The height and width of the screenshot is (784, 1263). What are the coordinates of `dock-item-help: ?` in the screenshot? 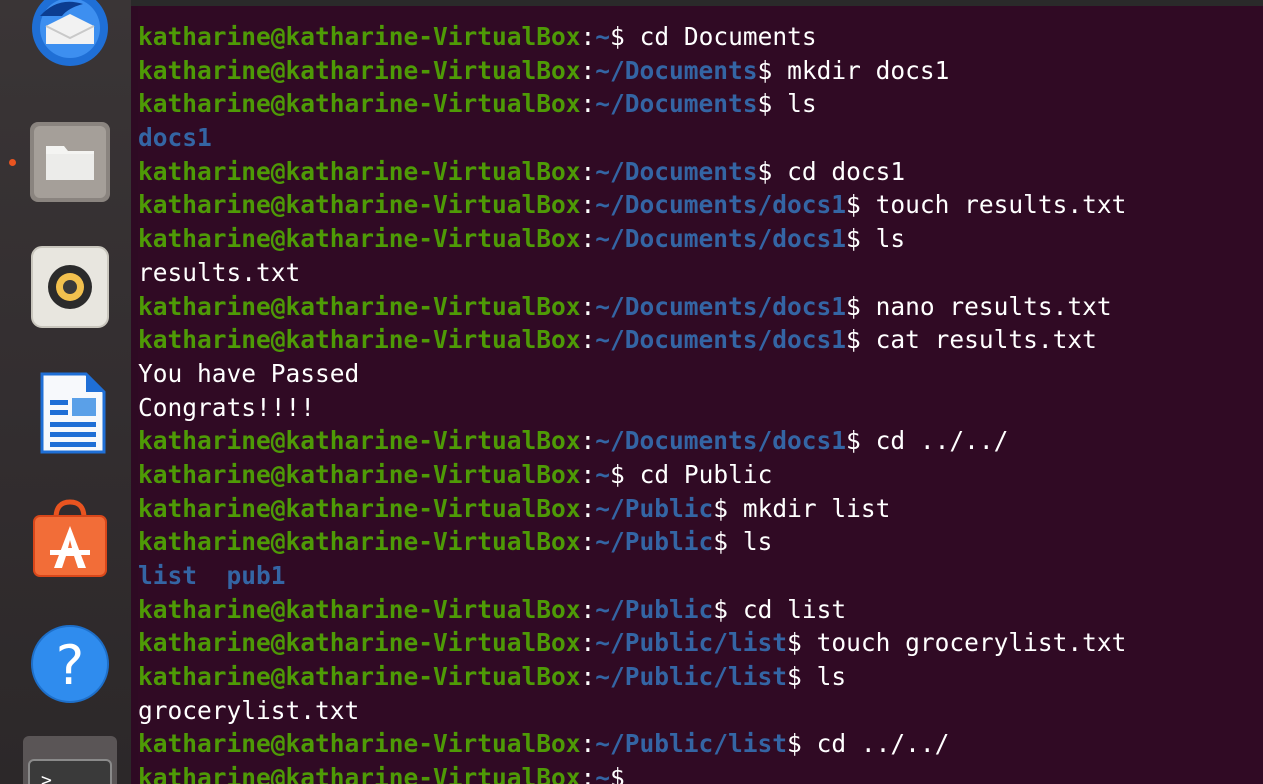 It's located at (70, 664).